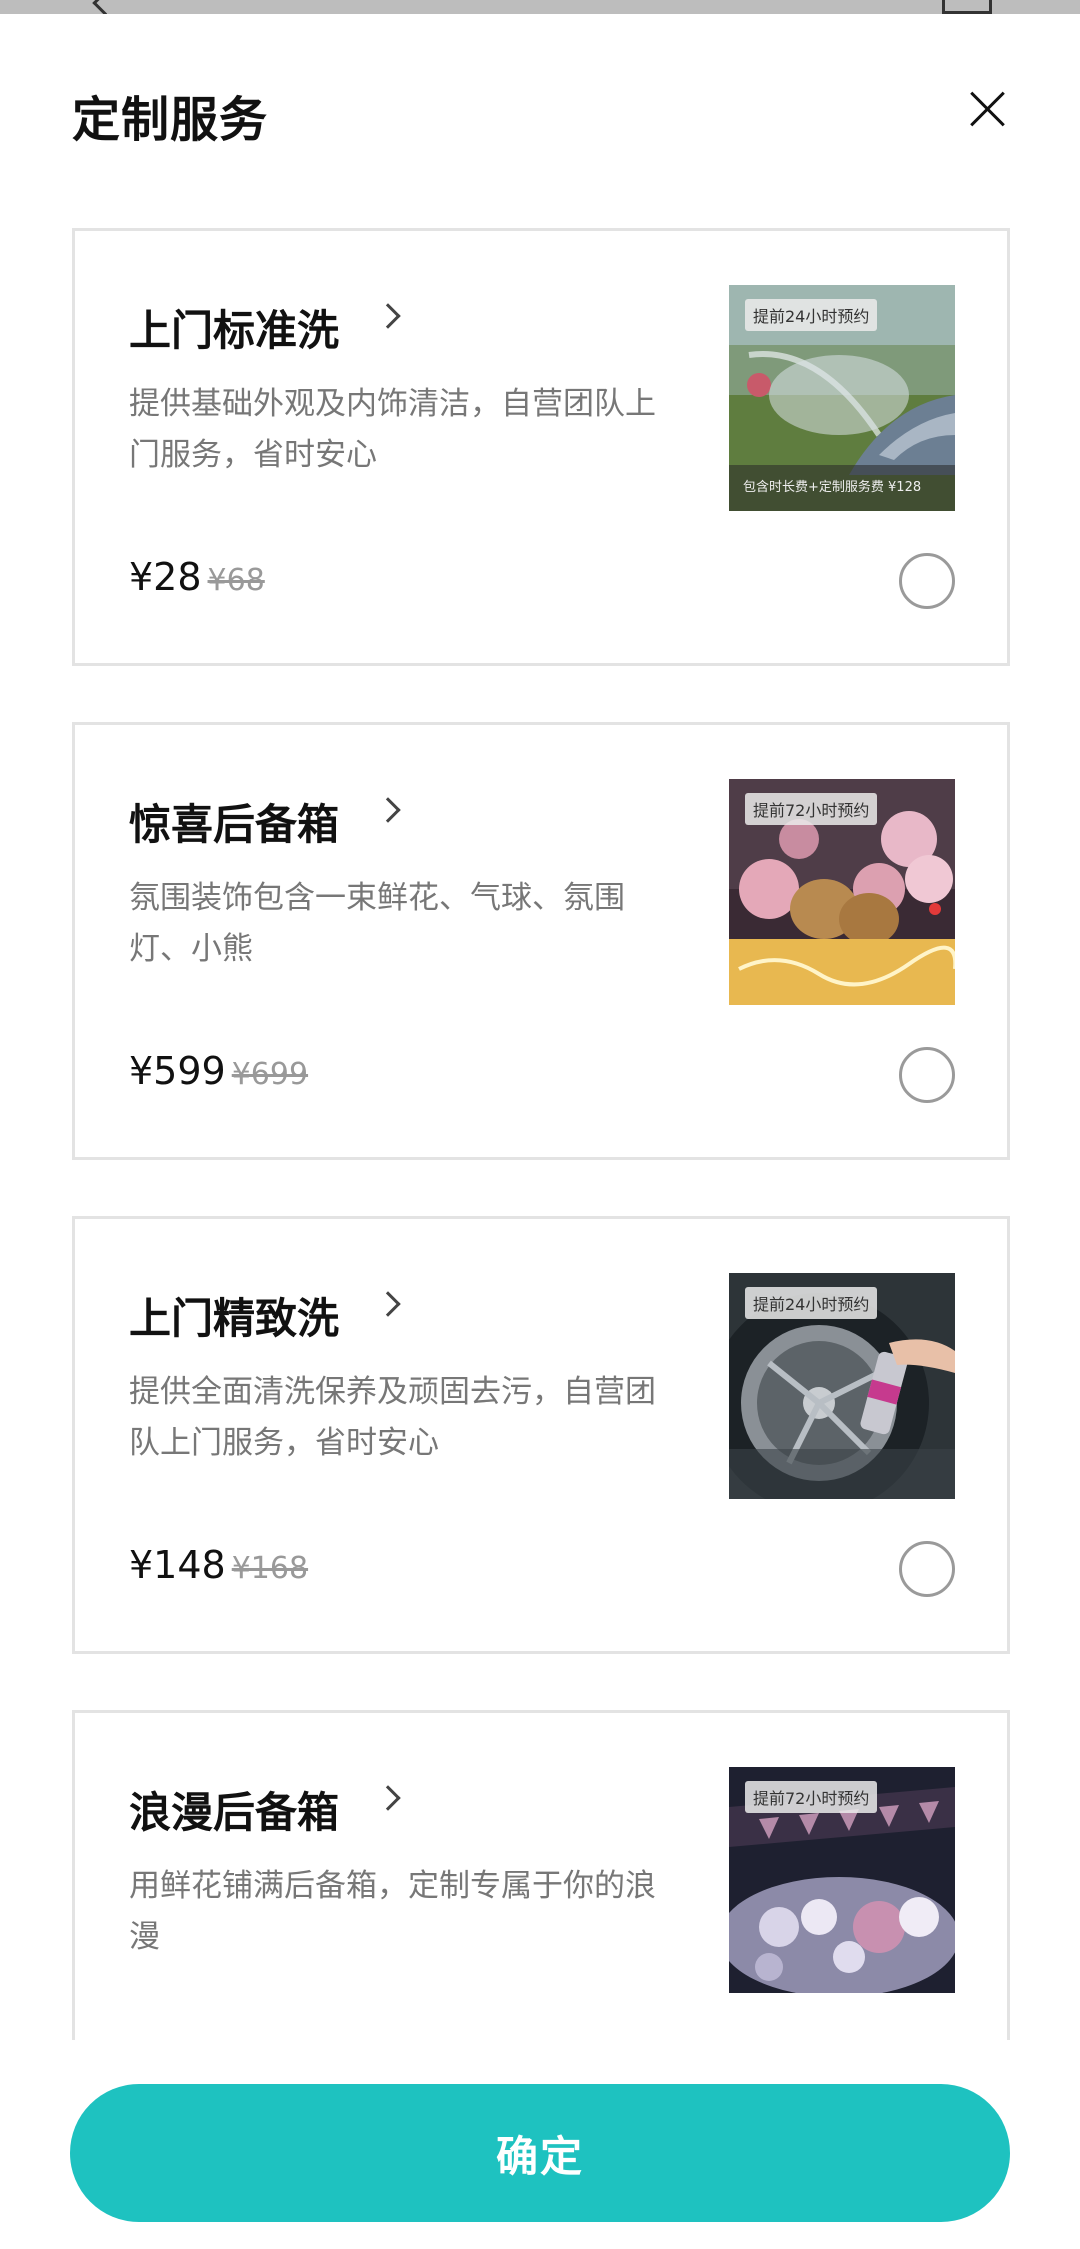 This screenshot has width=1080, height=2249. Describe the element at coordinates (234, 821) in the screenshot. I see `service-name: 惊喜后备箱` at that location.